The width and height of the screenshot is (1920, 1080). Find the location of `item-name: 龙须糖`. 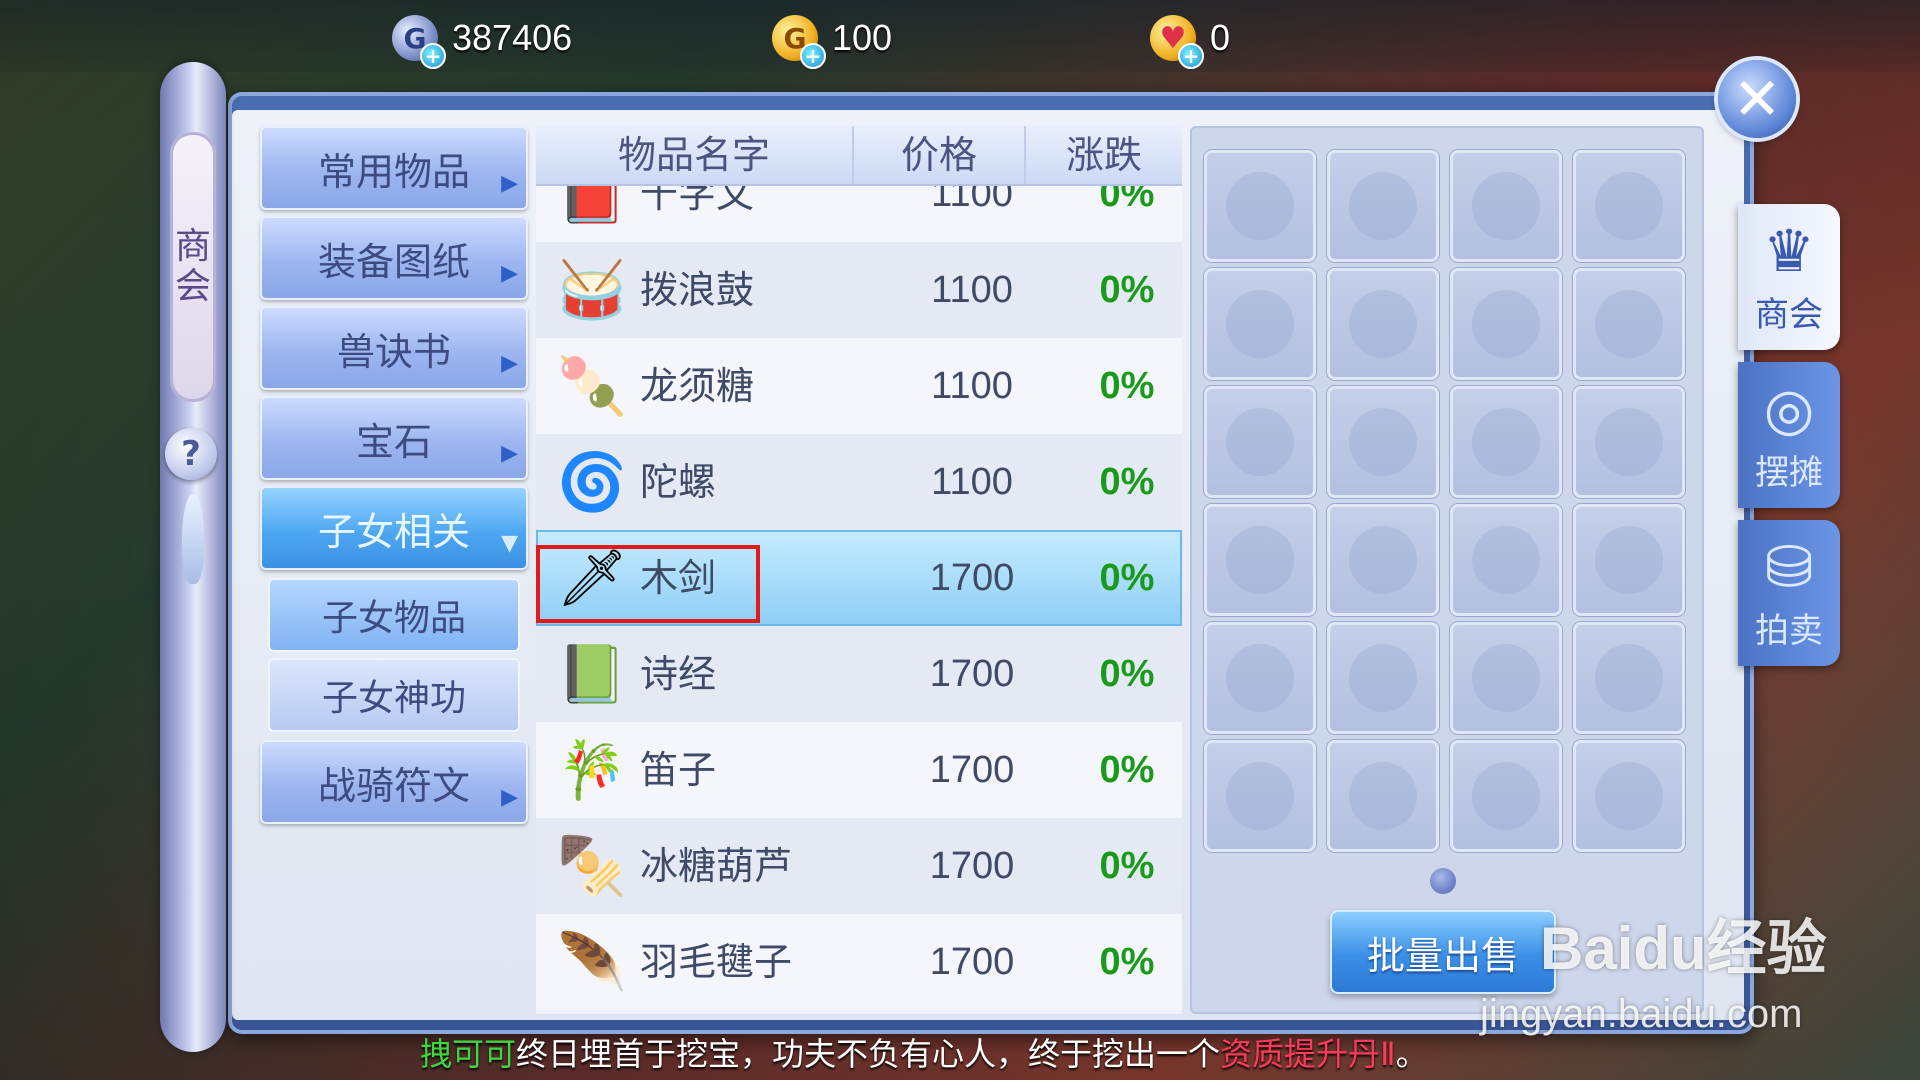

item-name: 龙须糖 is located at coordinates (697, 386).